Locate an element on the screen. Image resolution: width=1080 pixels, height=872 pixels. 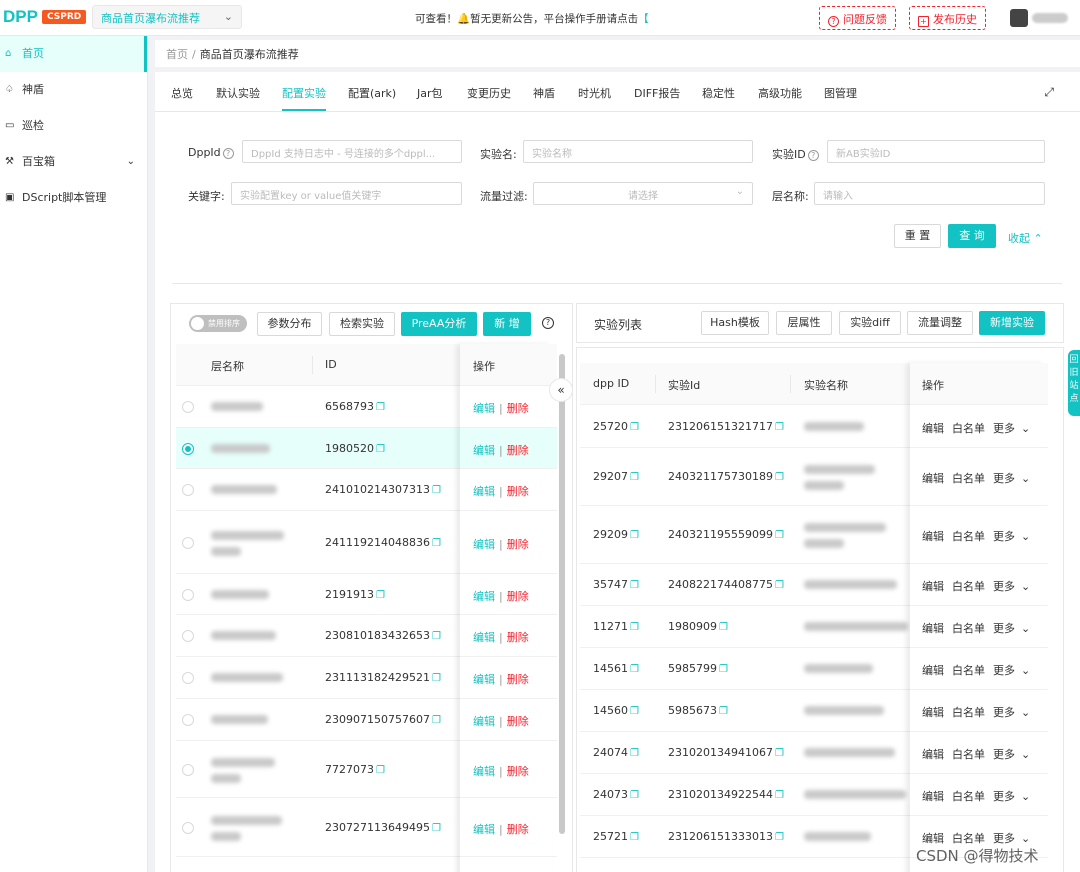
sidebar-item-inspection: ▭ 巡检 is located at coordinates (73, 126).